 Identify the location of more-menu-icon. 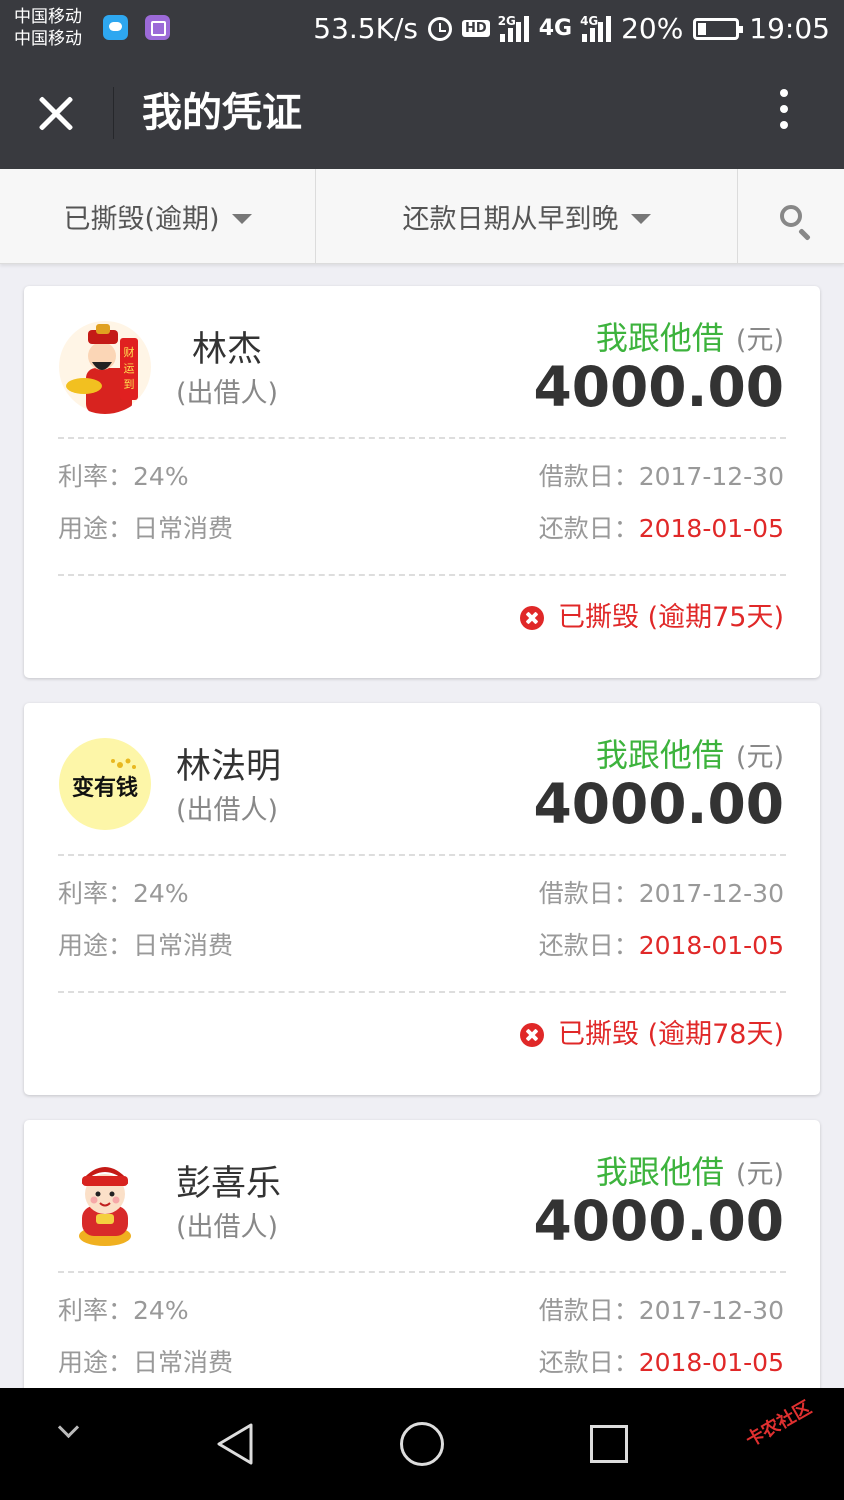
(784, 114).